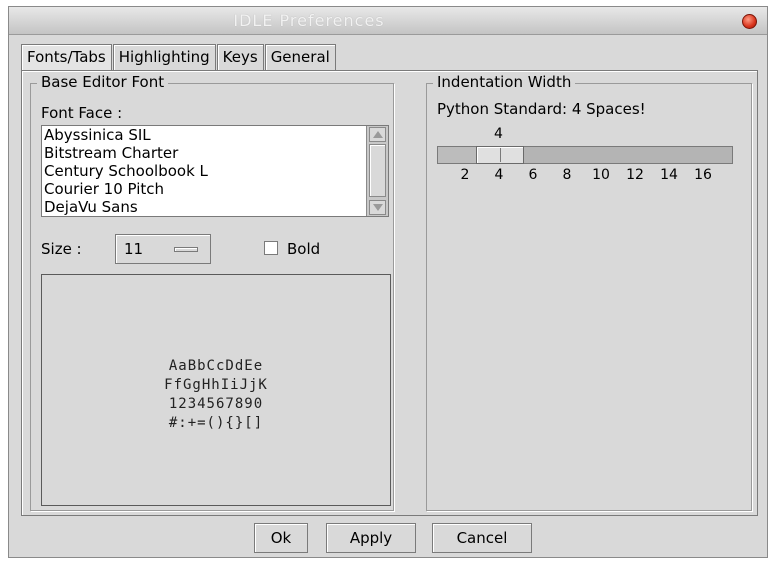 The height and width of the screenshot is (563, 776). What do you see at coordinates (482, 538) in the screenshot?
I see `cancel-button: Cancel` at bounding box center [482, 538].